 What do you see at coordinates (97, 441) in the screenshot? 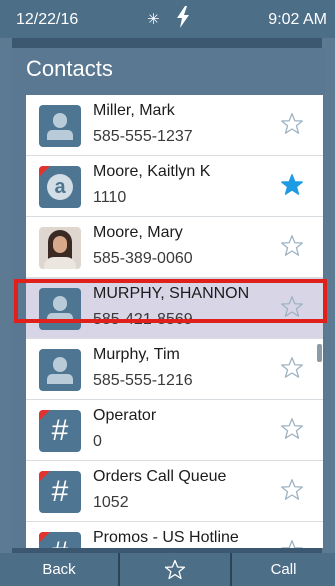
I see `contact-number: 0` at bounding box center [97, 441].